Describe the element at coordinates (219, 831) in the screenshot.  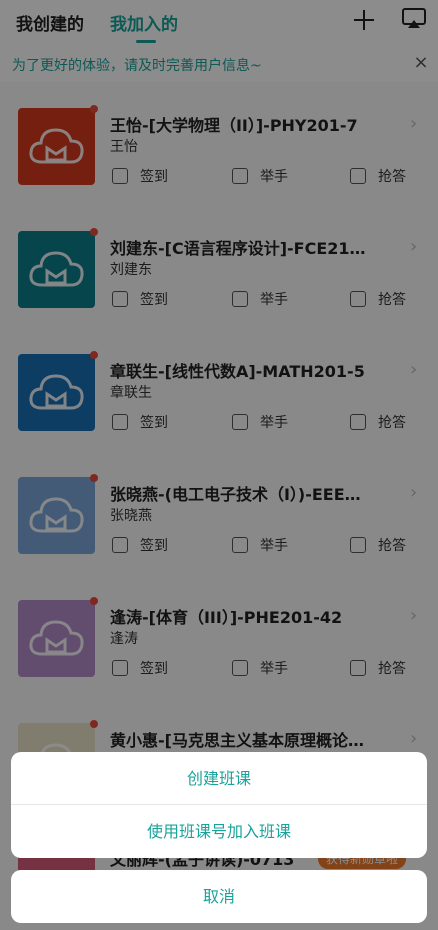
I see `join-by-code-button: 使用班课号加入班课` at that location.